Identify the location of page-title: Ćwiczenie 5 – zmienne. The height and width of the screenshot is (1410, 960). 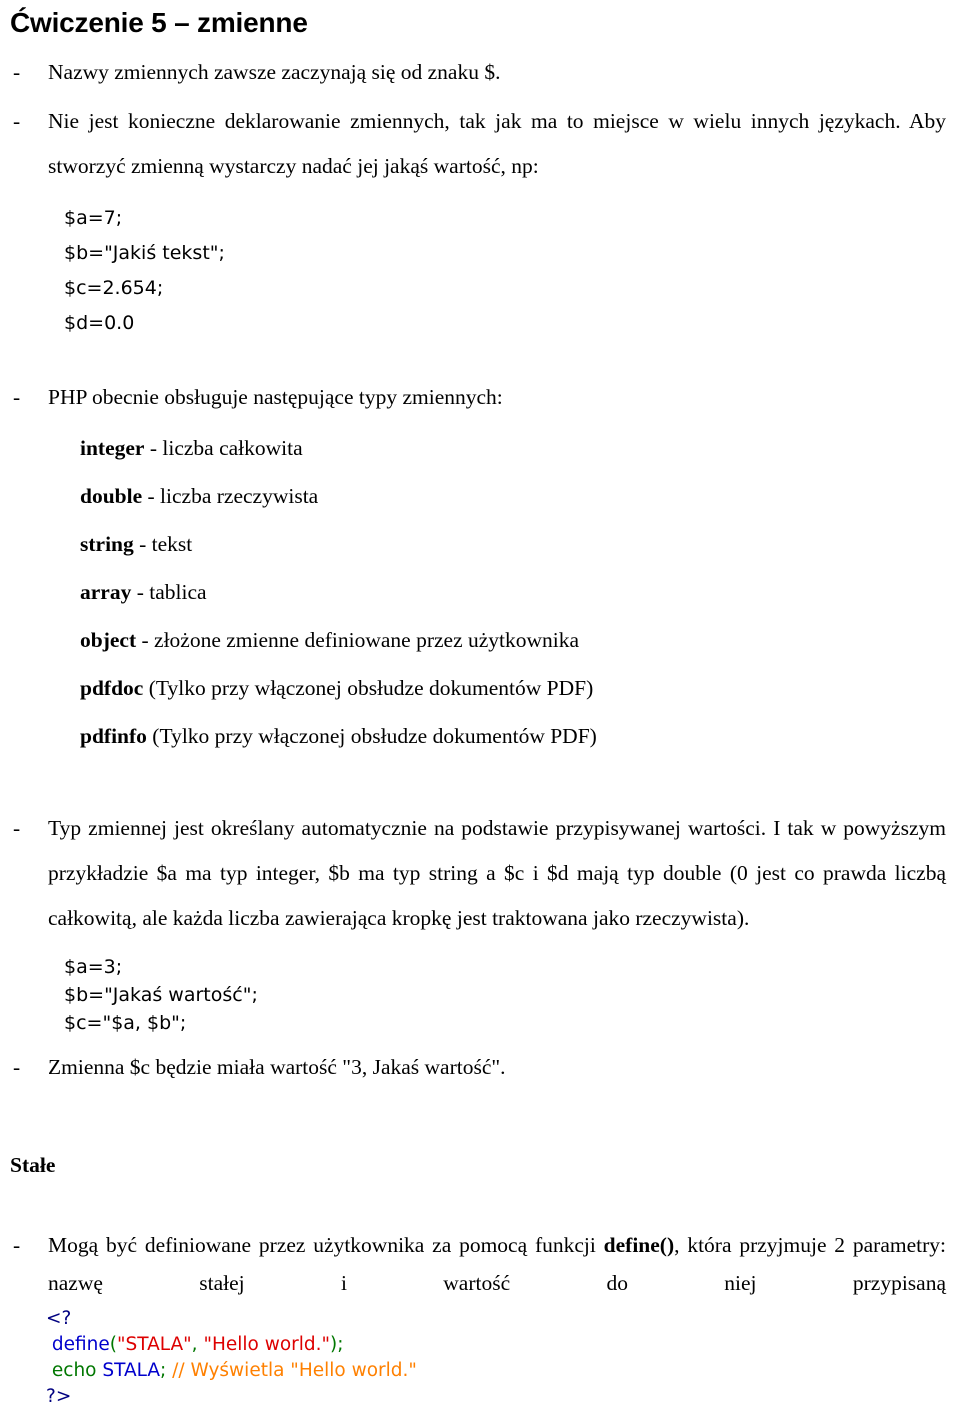
(159, 22).